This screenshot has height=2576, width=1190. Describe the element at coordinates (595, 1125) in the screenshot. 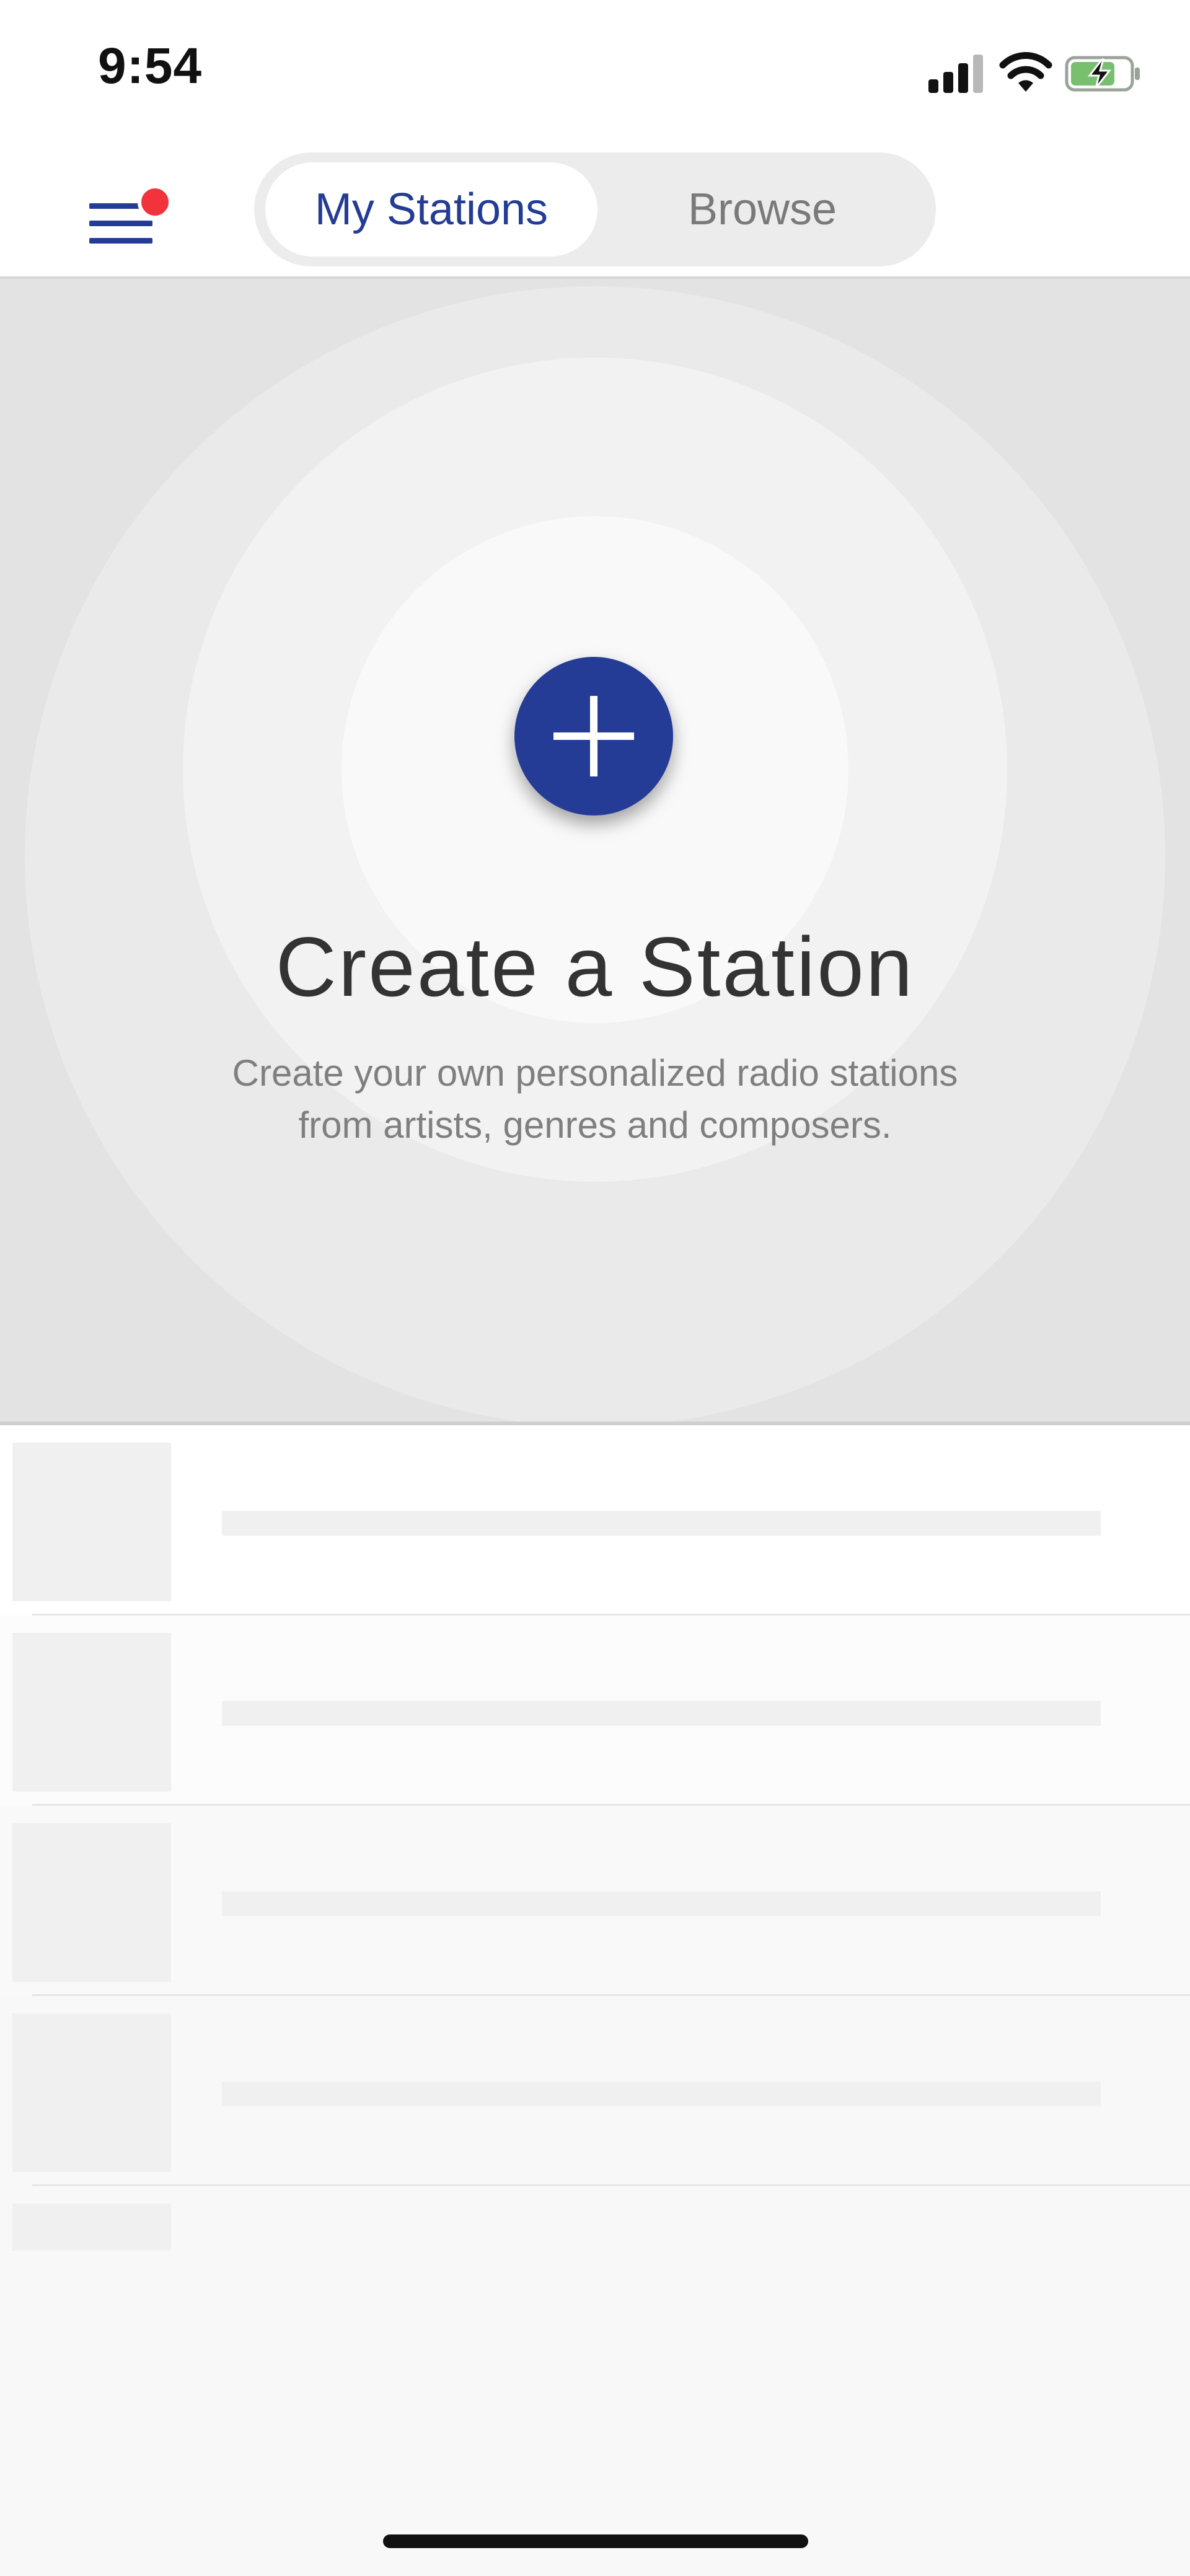

I see `description-line-2: from artists, genres and composers.` at that location.